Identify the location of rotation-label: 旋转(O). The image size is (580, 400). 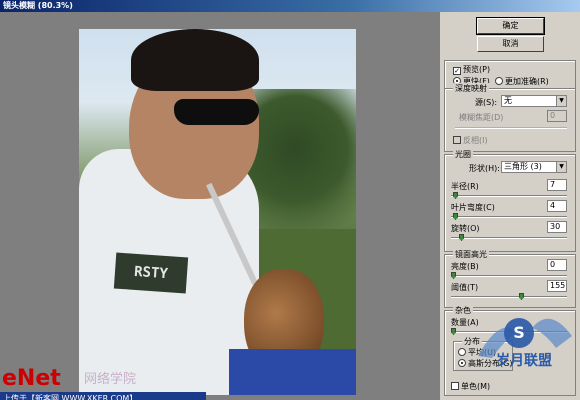
(465, 228).